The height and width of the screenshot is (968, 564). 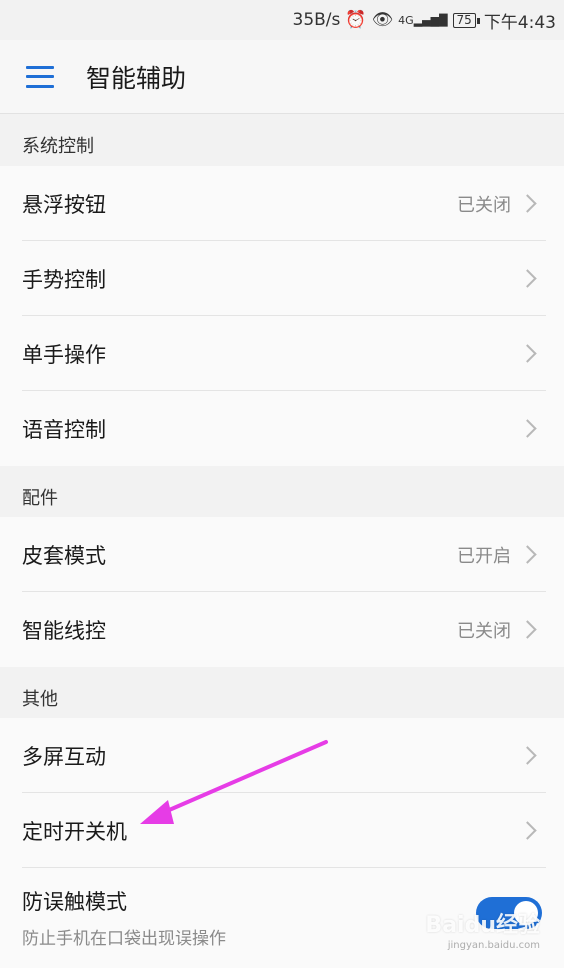 I want to click on list-item-smart-headset-control: 智能线控 已关闭, so click(x=282, y=629).